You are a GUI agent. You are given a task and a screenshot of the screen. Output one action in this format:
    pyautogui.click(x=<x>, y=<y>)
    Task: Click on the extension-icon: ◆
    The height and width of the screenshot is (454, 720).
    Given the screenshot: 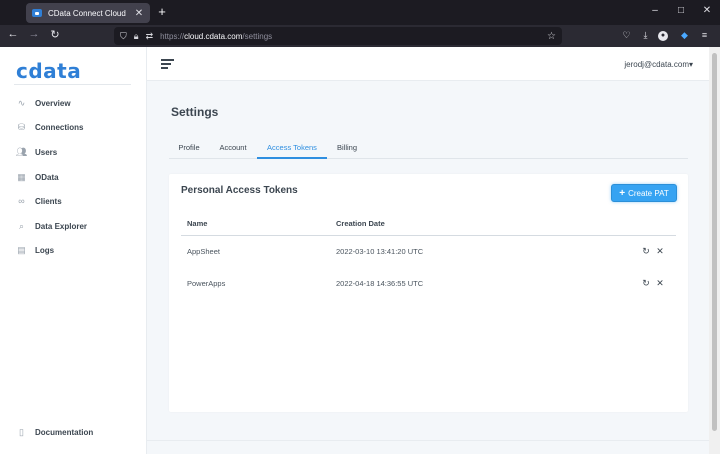 What is the action you would take?
    pyautogui.click(x=684, y=35)
    